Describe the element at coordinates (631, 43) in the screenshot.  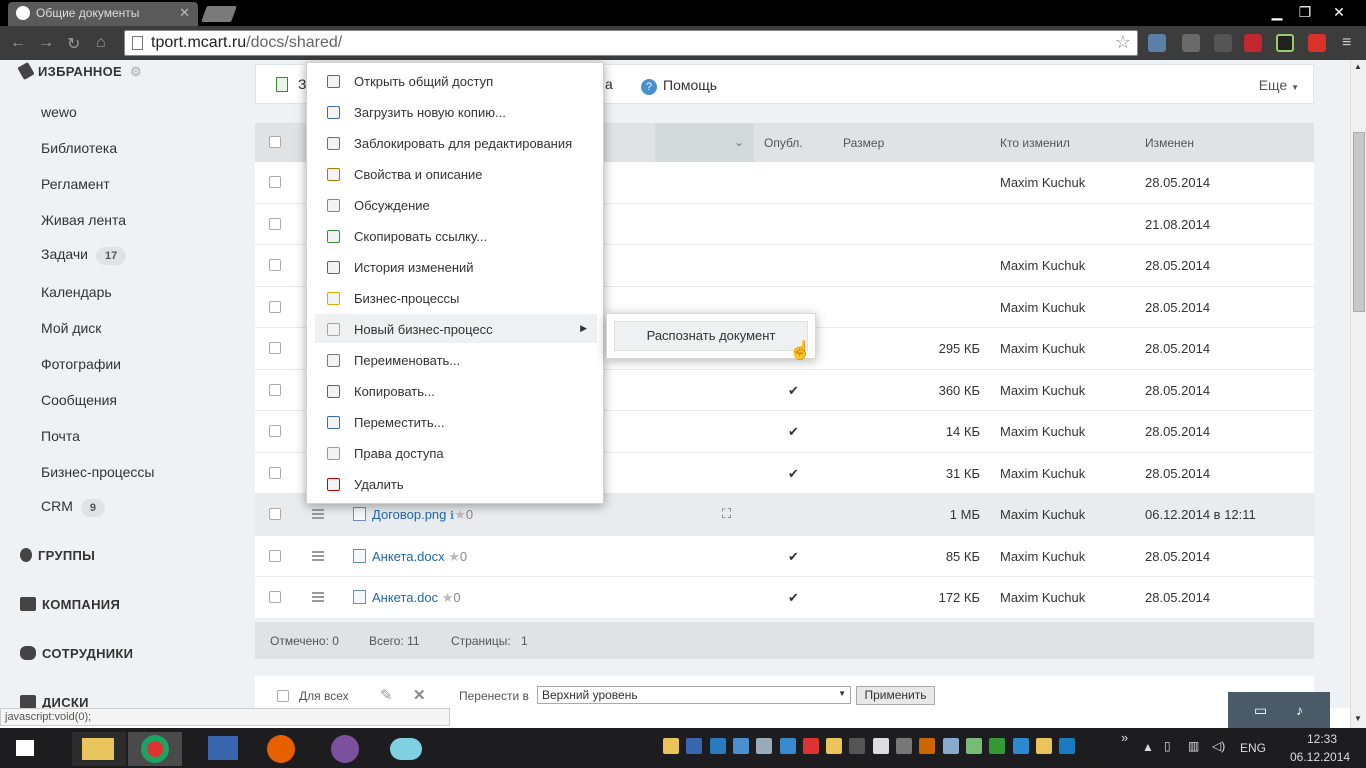
I see `address-bar: tport.mcart.ru/docs/shared/ ☆` at that location.